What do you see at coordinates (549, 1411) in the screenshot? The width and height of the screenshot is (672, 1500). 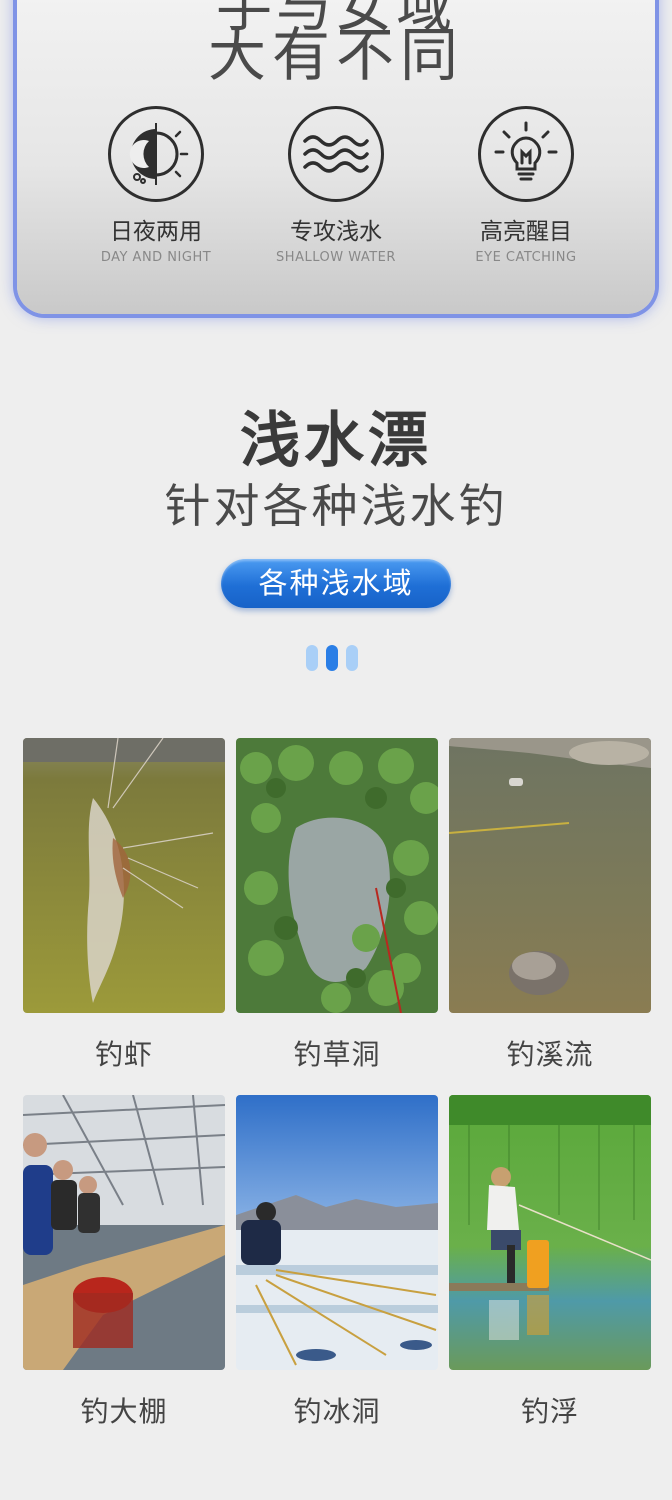 I see `scene-caption: 钓浮` at bounding box center [549, 1411].